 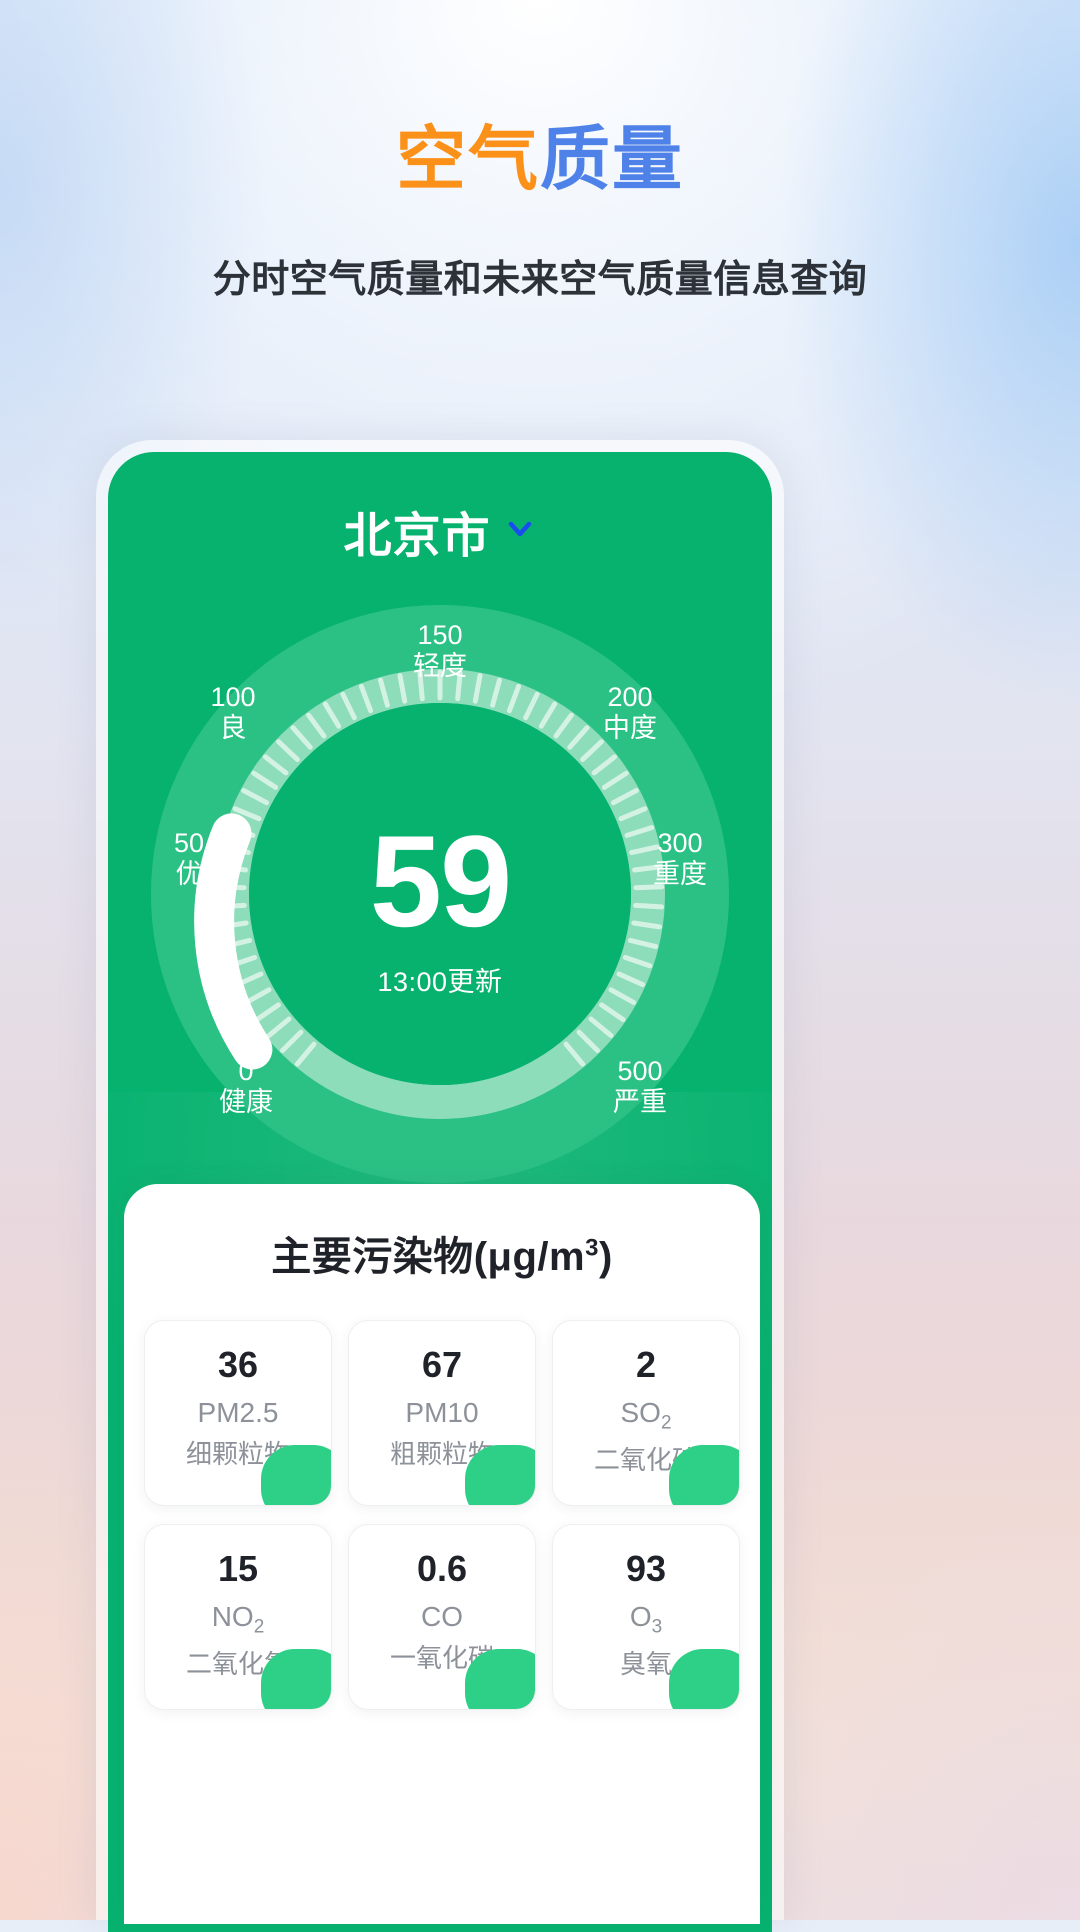 I want to click on pollutant-value: 93, so click(x=646, y=1568).